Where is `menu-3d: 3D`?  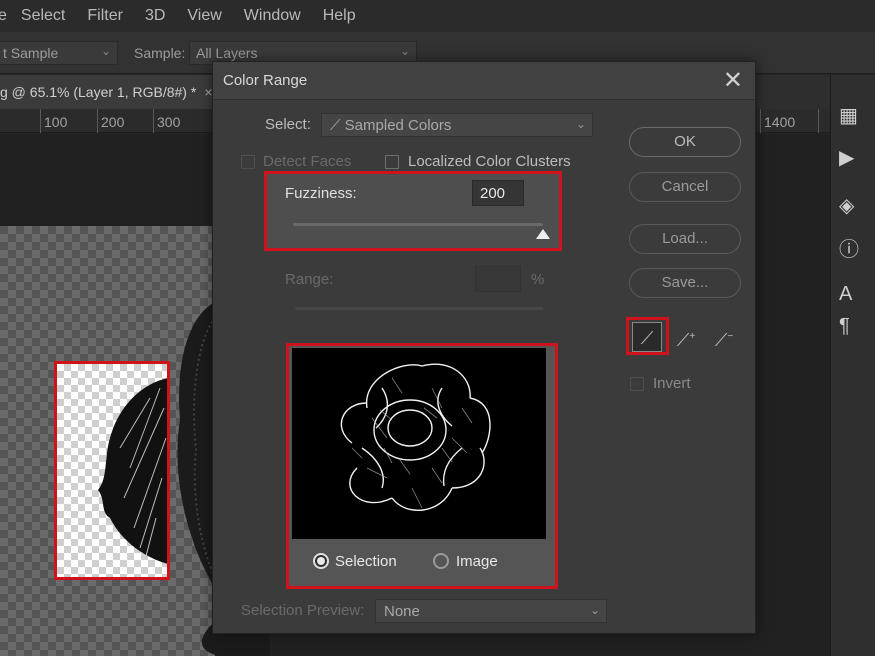
menu-3d: 3D is located at coordinates (155, 16).